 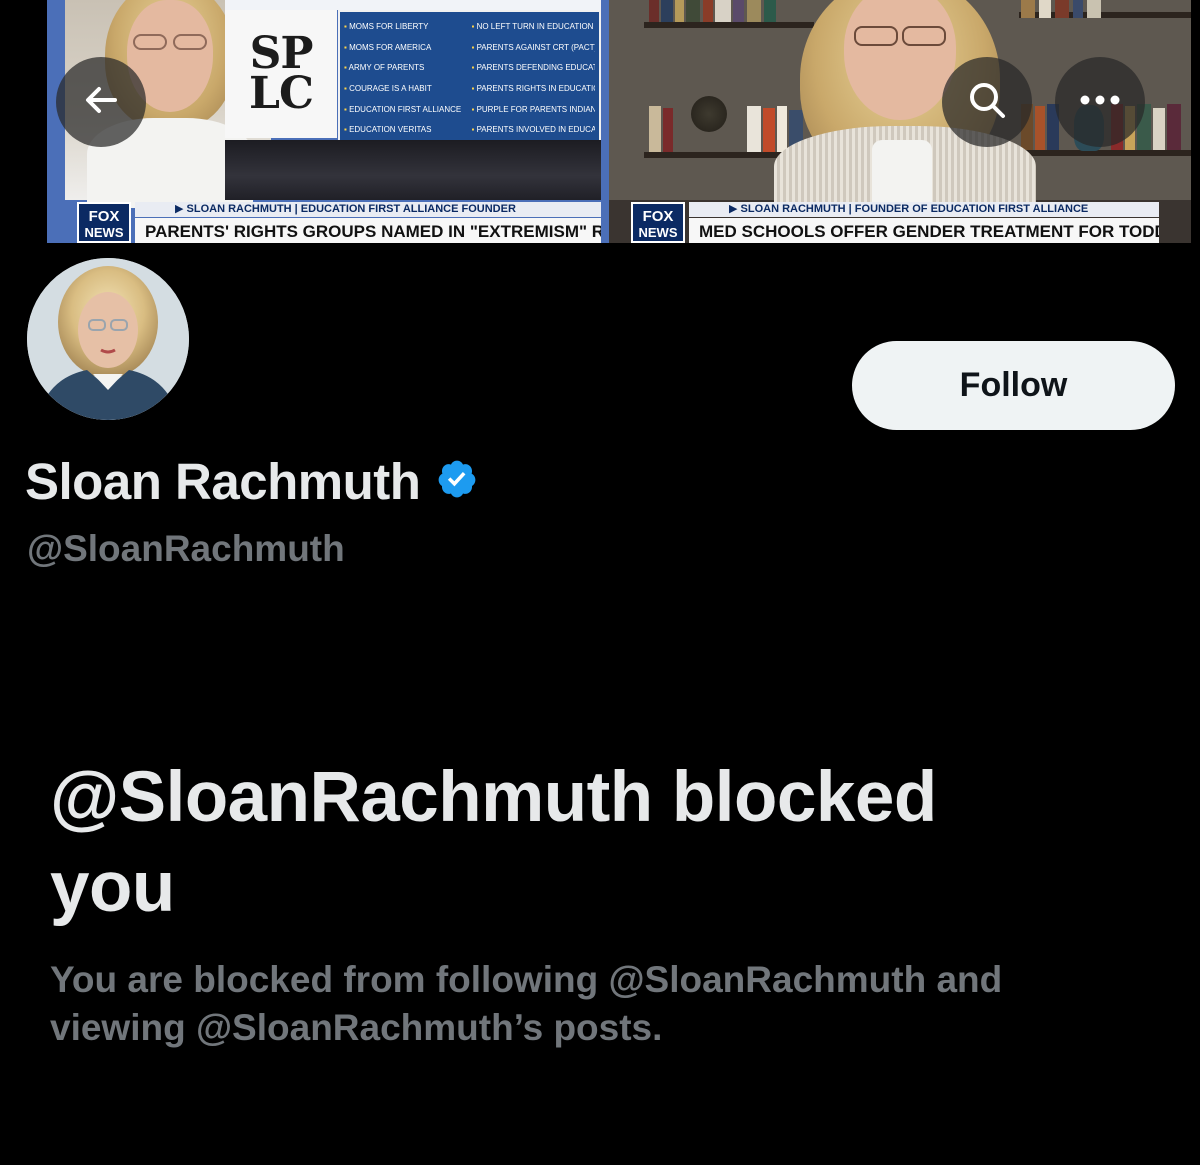 I want to click on follow-button: Follow, so click(x=1013, y=385).